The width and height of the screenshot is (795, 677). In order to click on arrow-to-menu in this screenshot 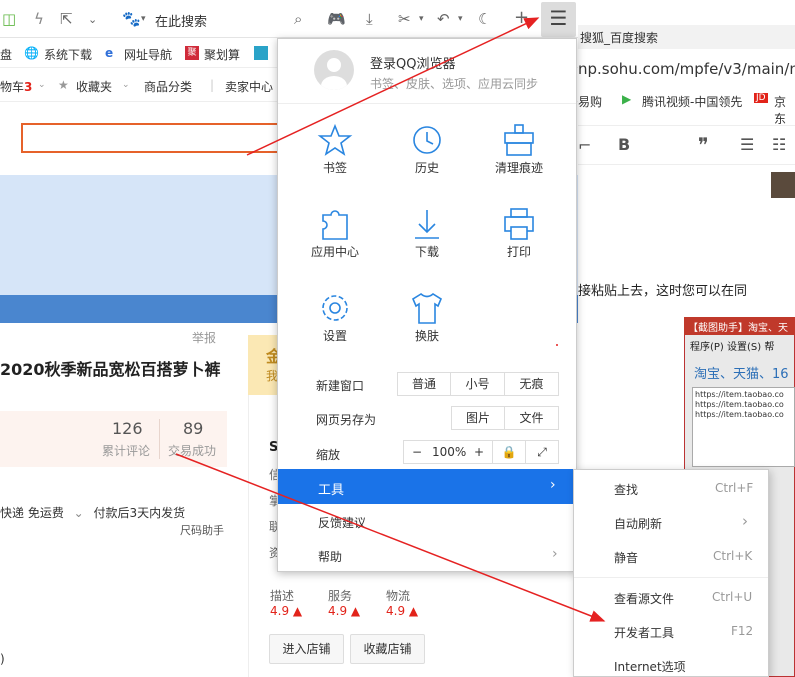, I will do `click(393, 86)`.